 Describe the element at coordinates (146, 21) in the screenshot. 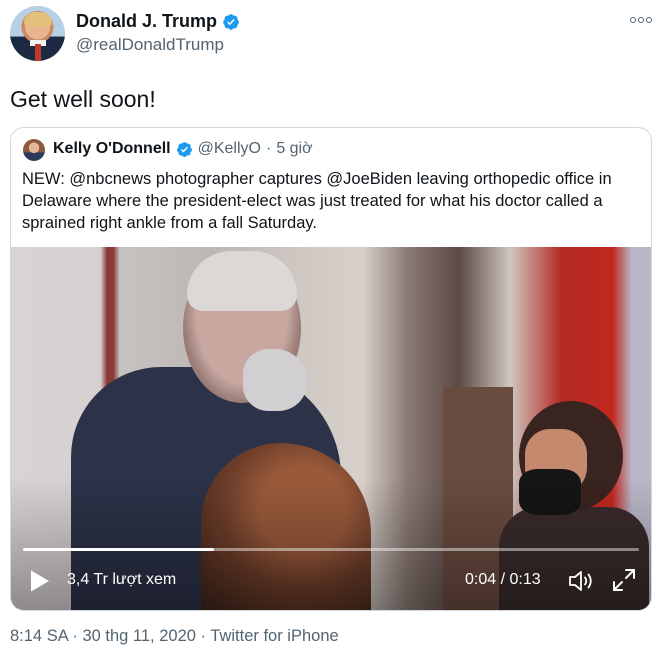

I see `author-display-name: Donald J. Trump` at that location.